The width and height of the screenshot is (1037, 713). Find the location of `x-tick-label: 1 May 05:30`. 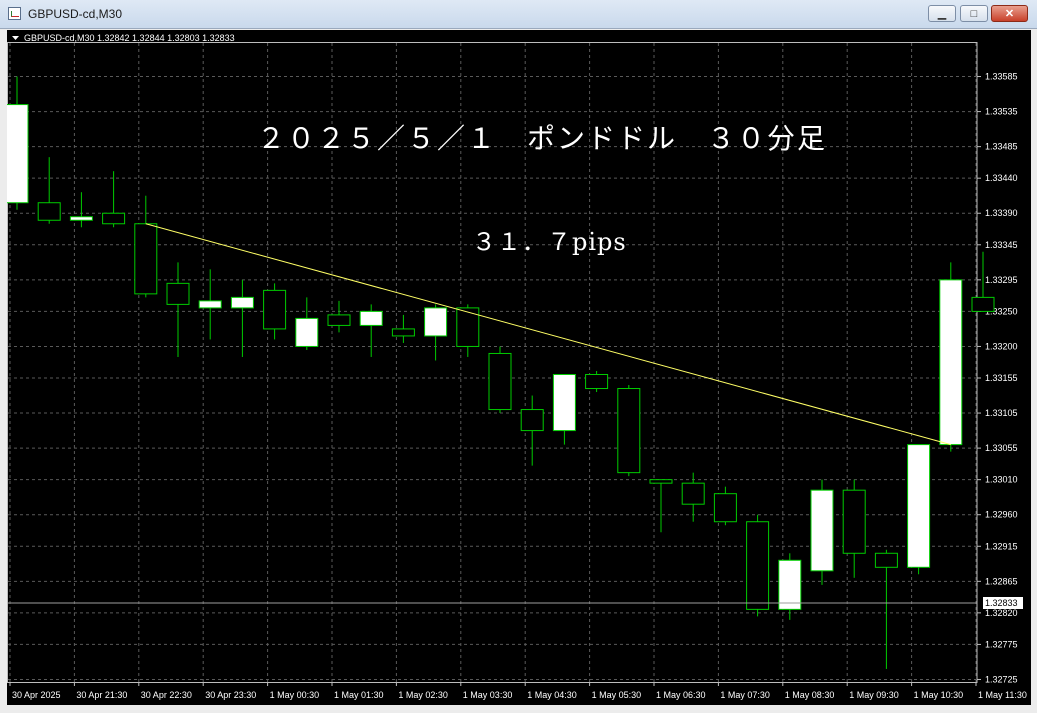

x-tick-label: 1 May 05:30 is located at coordinates (617, 695).